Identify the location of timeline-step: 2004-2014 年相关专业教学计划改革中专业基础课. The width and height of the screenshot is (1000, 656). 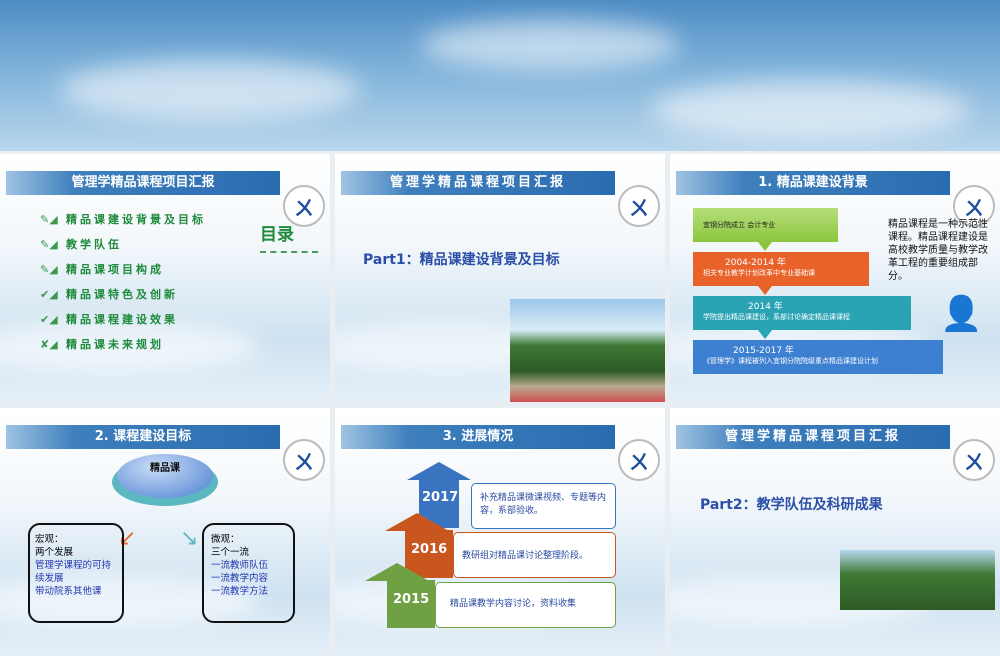
(781, 269).